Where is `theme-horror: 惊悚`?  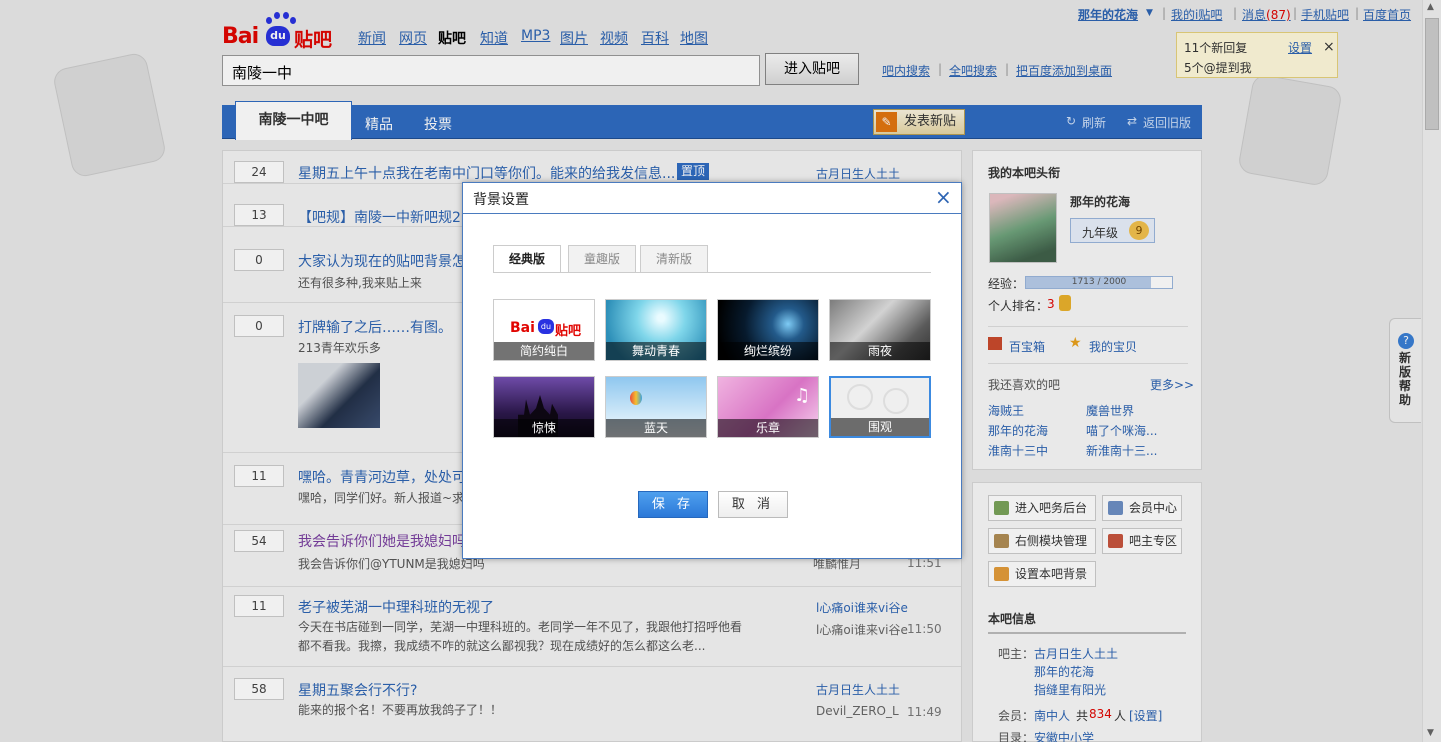
theme-horror: 惊悚 is located at coordinates (544, 407).